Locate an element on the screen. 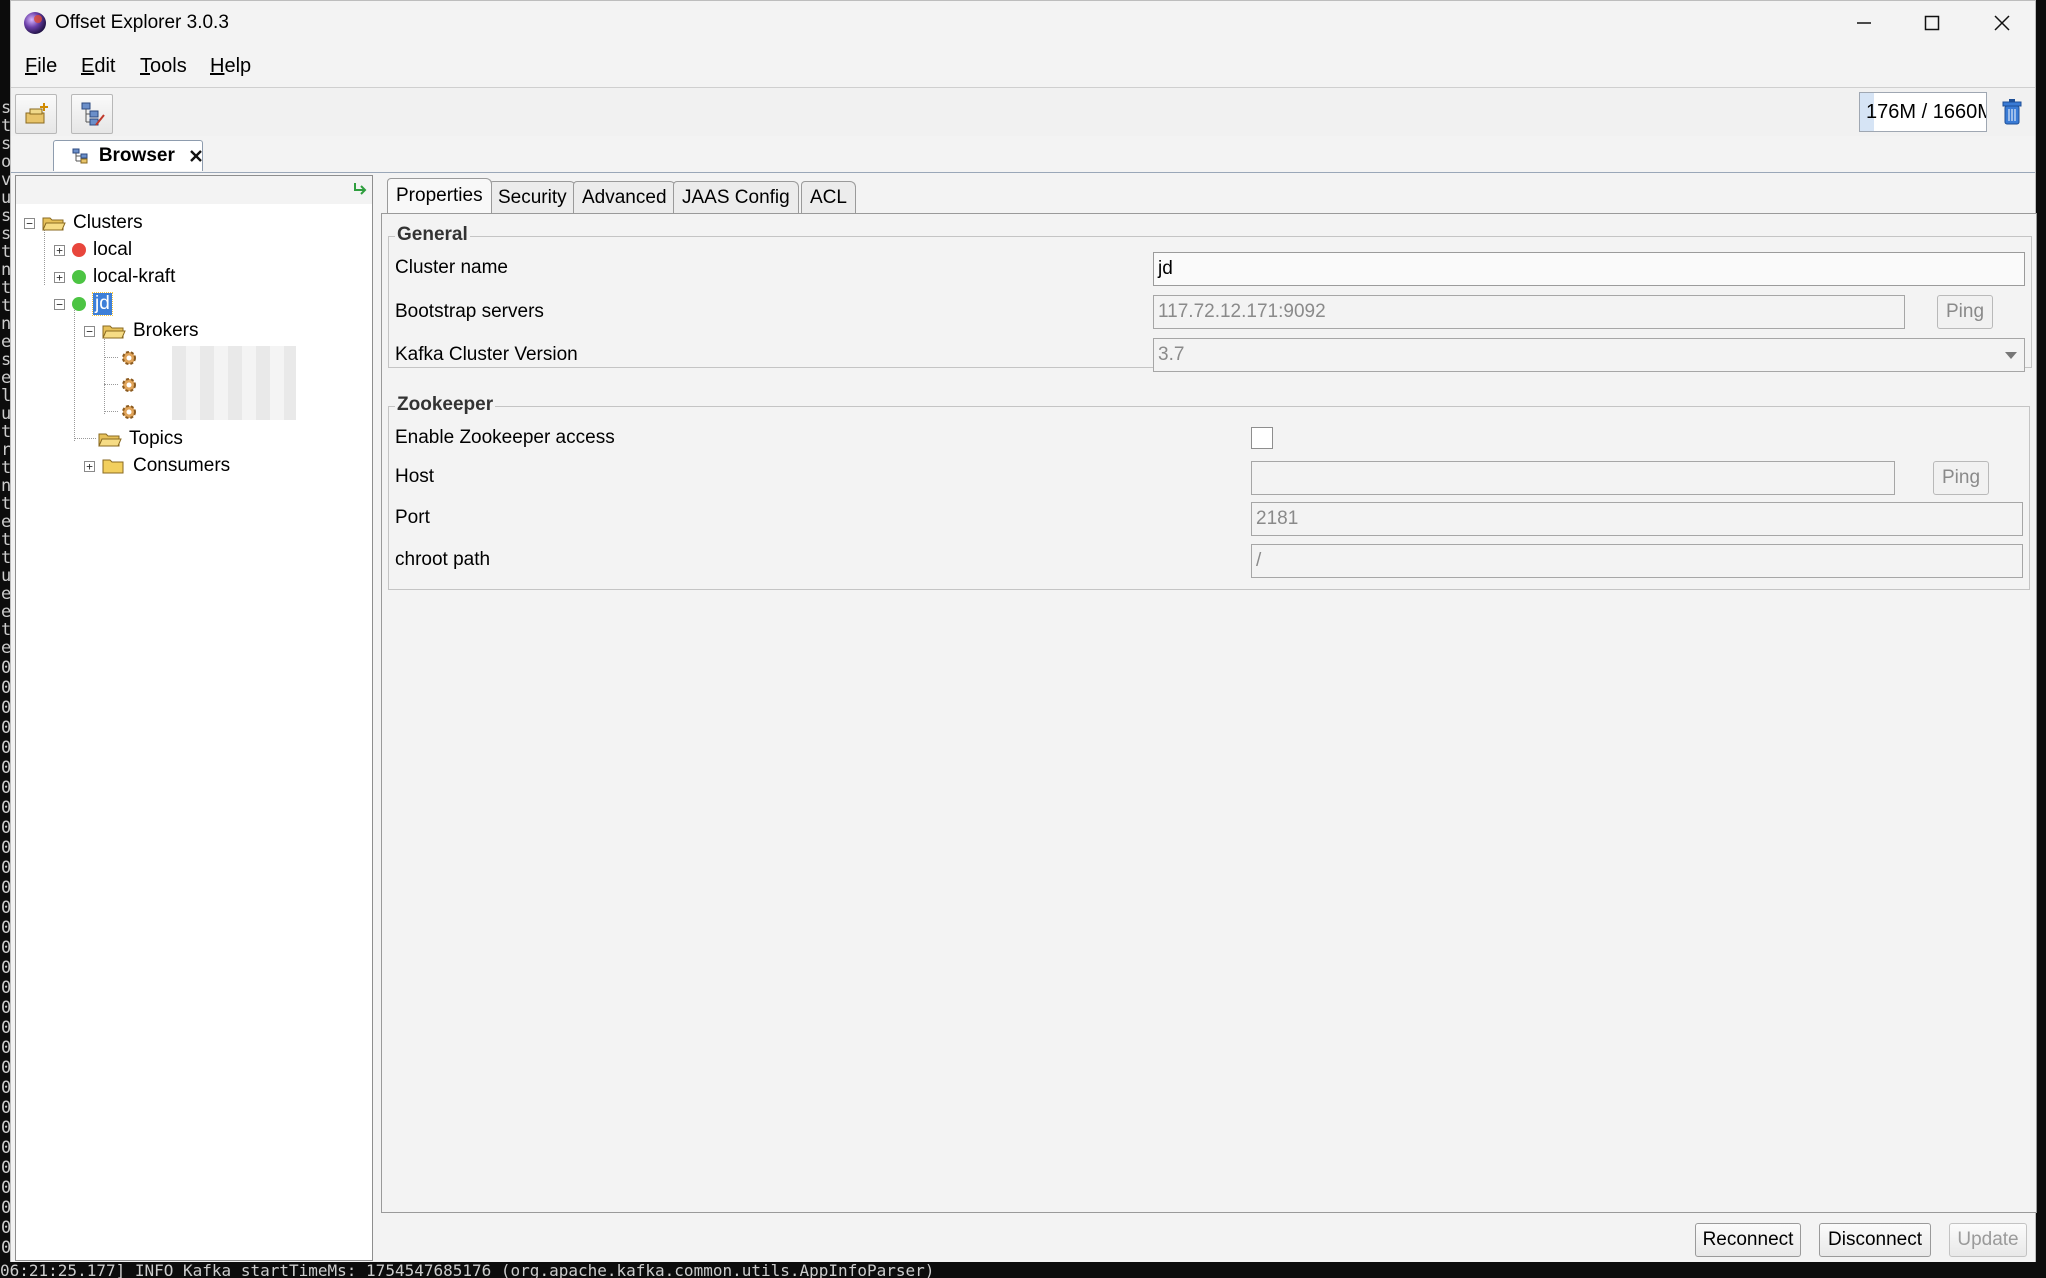  edit-settings-button is located at coordinates (92, 114).